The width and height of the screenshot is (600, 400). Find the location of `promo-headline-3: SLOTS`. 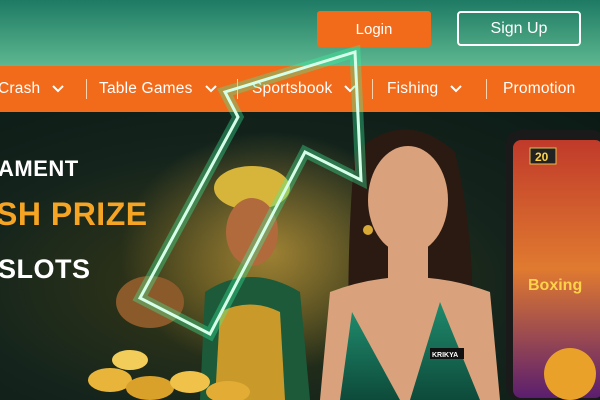

promo-headline-3: SLOTS is located at coordinates (45, 269).